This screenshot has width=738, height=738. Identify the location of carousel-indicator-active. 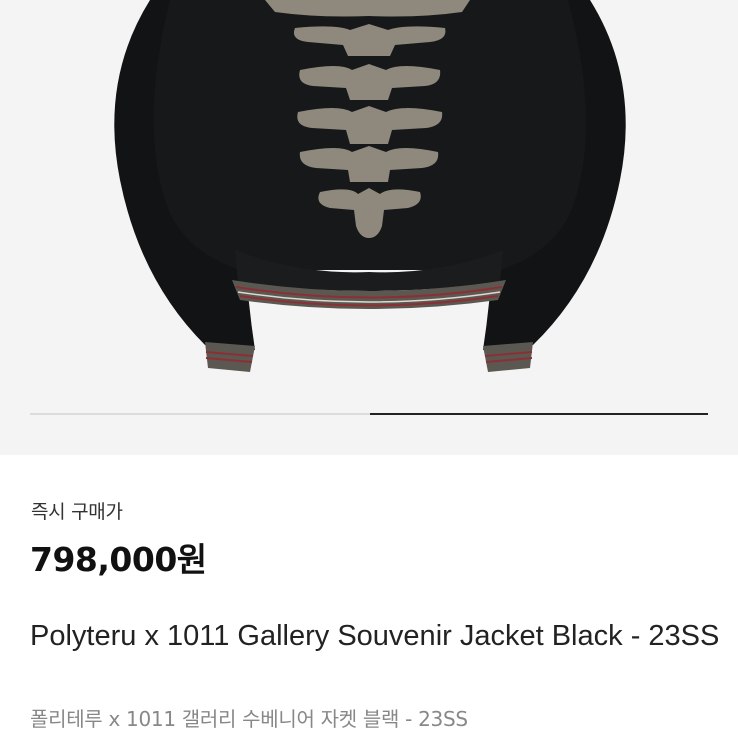
(539, 414).